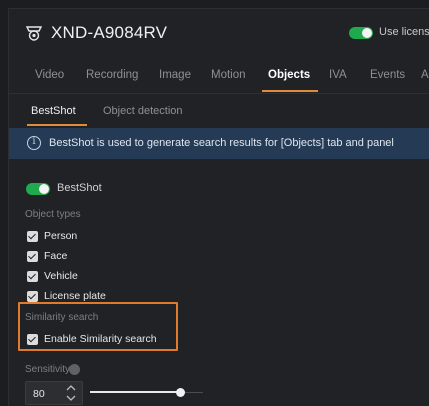 The image size is (429, 406). I want to click on sub-tabs: BestShot Object detection, so click(219, 112).